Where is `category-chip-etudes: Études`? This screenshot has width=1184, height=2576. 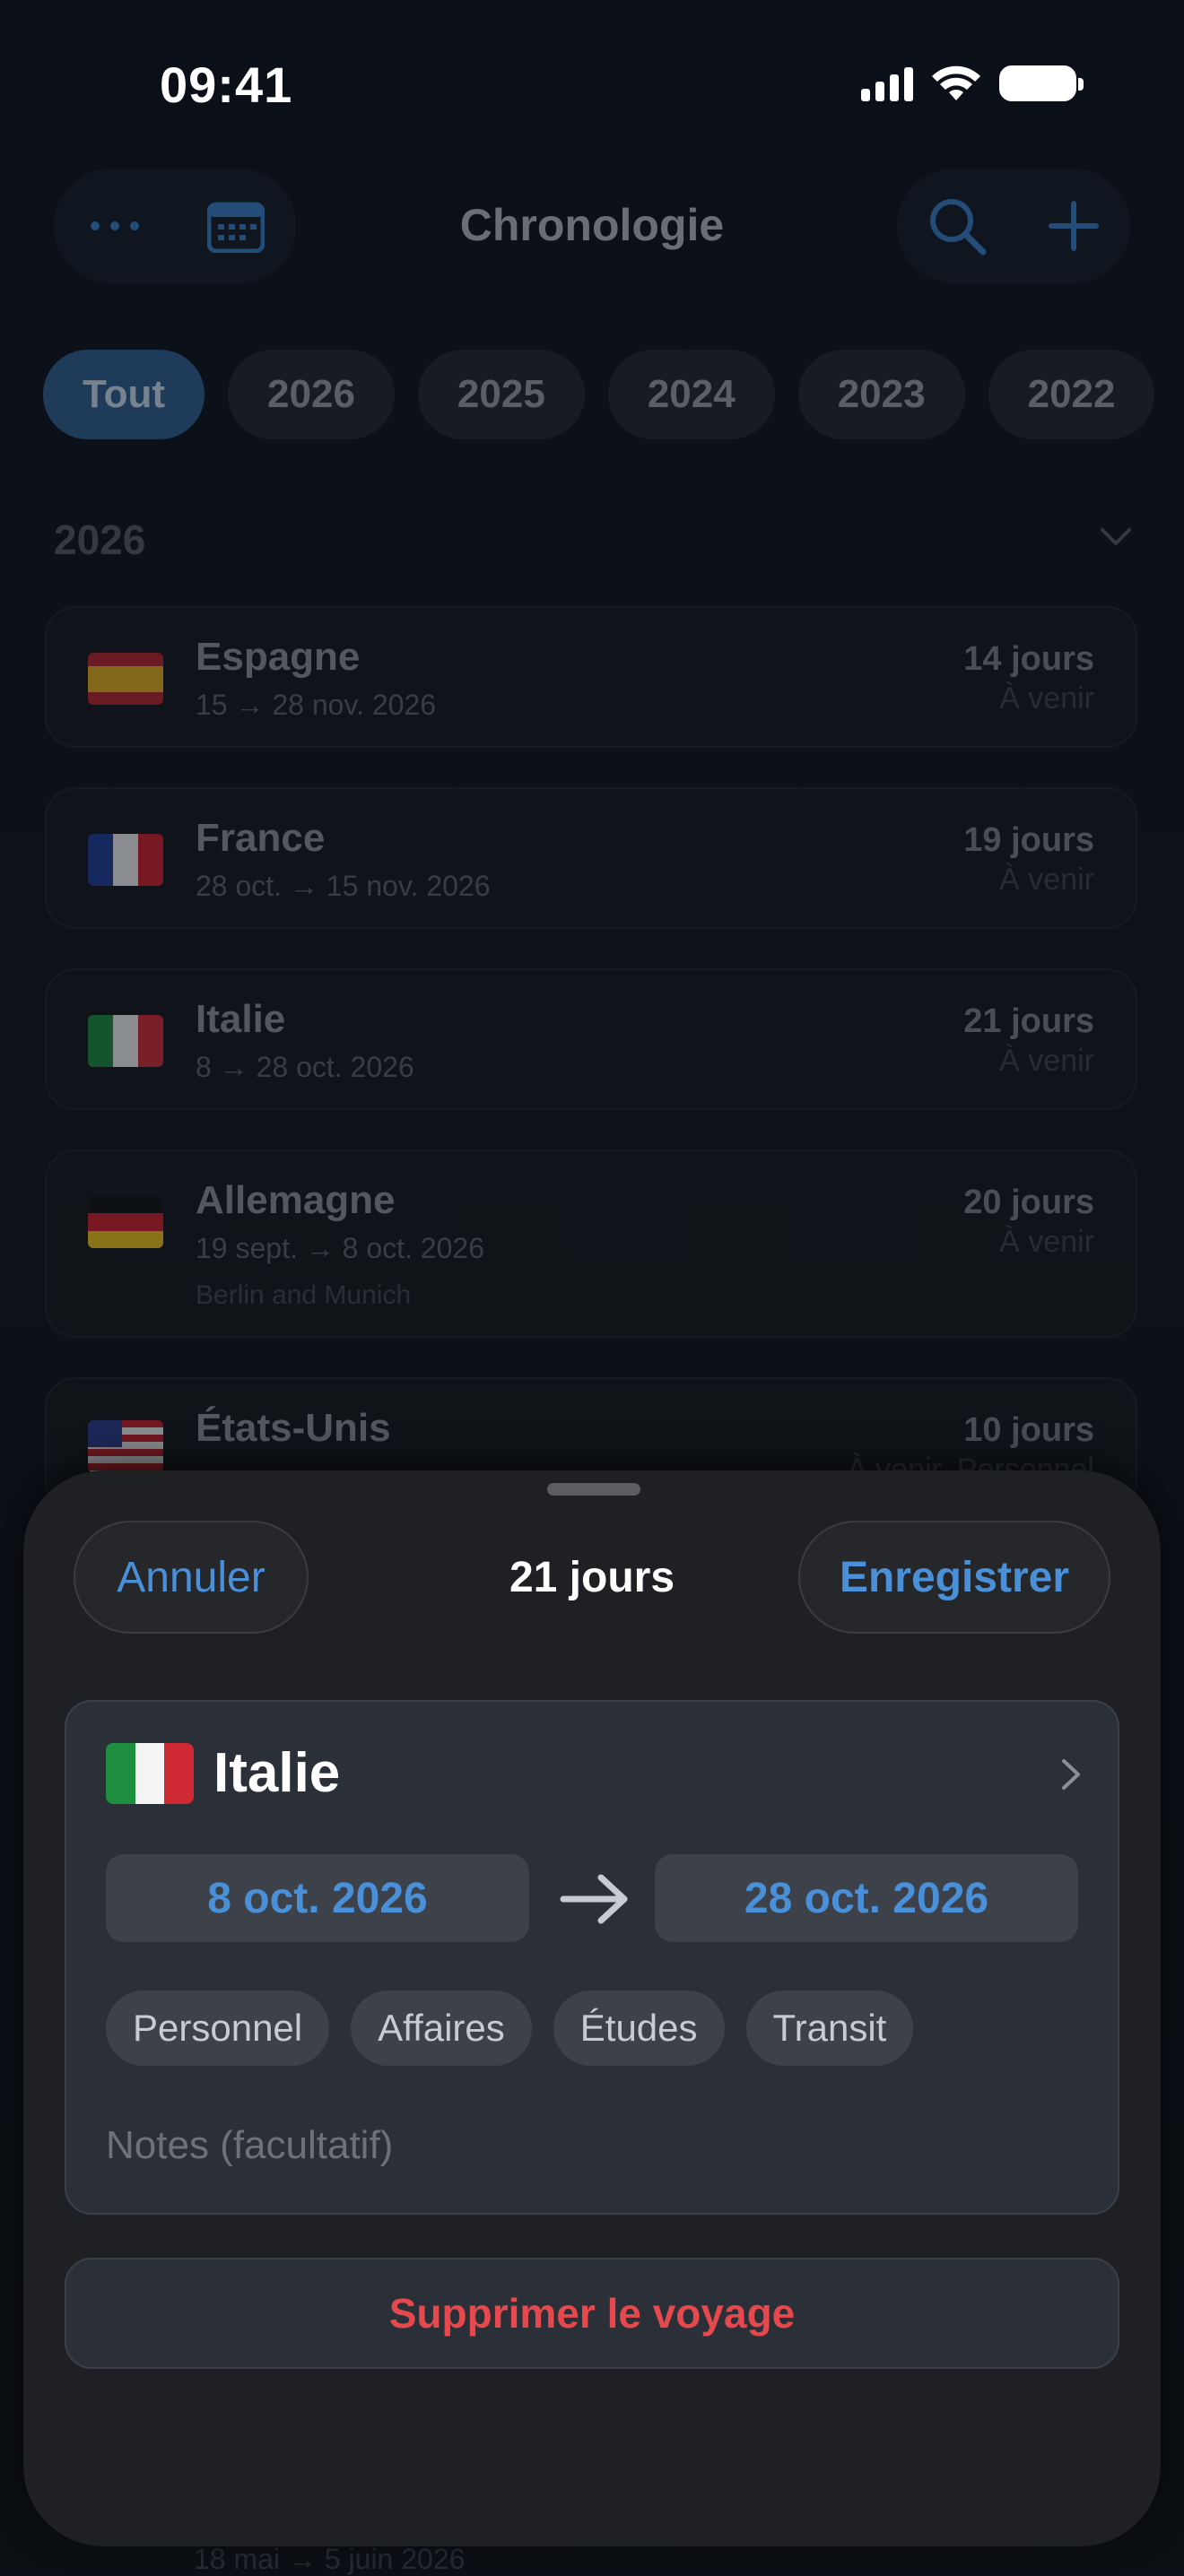 category-chip-etudes: Études is located at coordinates (639, 2028).